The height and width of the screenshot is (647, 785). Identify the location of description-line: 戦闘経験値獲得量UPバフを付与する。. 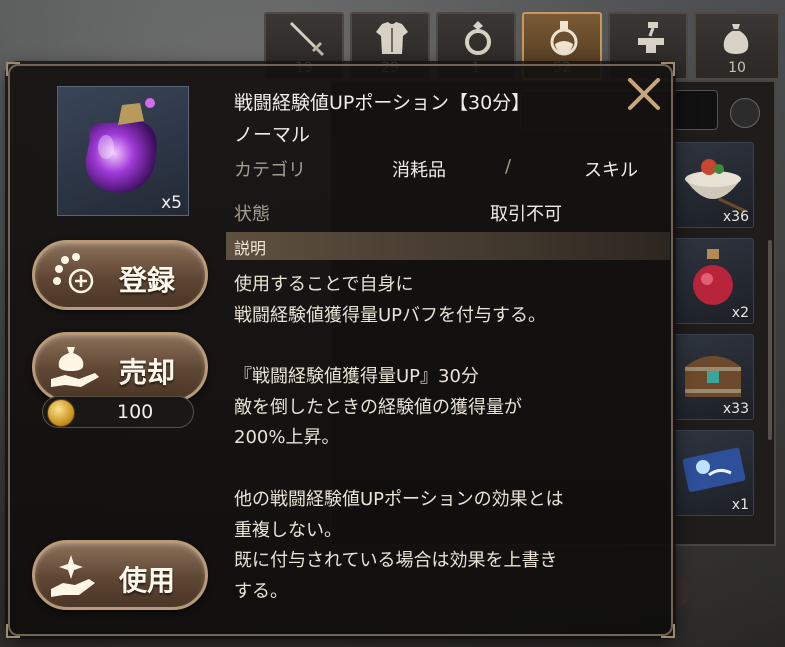
(390, 315).